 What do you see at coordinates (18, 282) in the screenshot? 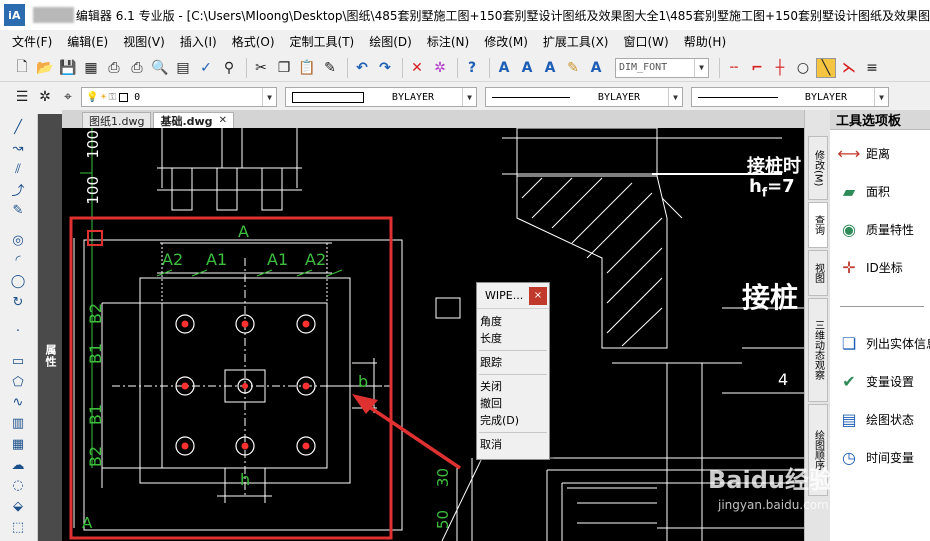
I see `donut-icon: ◯` at bounding box center [18, 282].